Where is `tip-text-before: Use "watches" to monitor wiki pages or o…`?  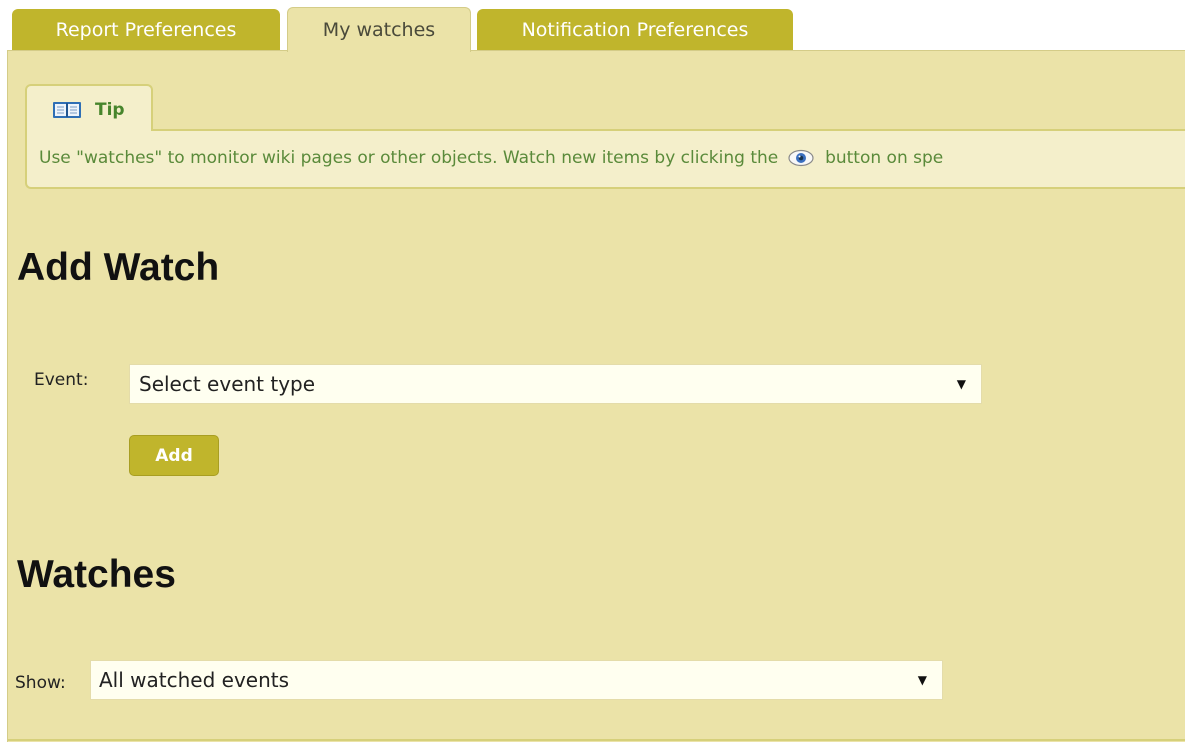 tip-text-before: Use "watches" to monitor wiki pages or o… is located at coordinates (409, 158).